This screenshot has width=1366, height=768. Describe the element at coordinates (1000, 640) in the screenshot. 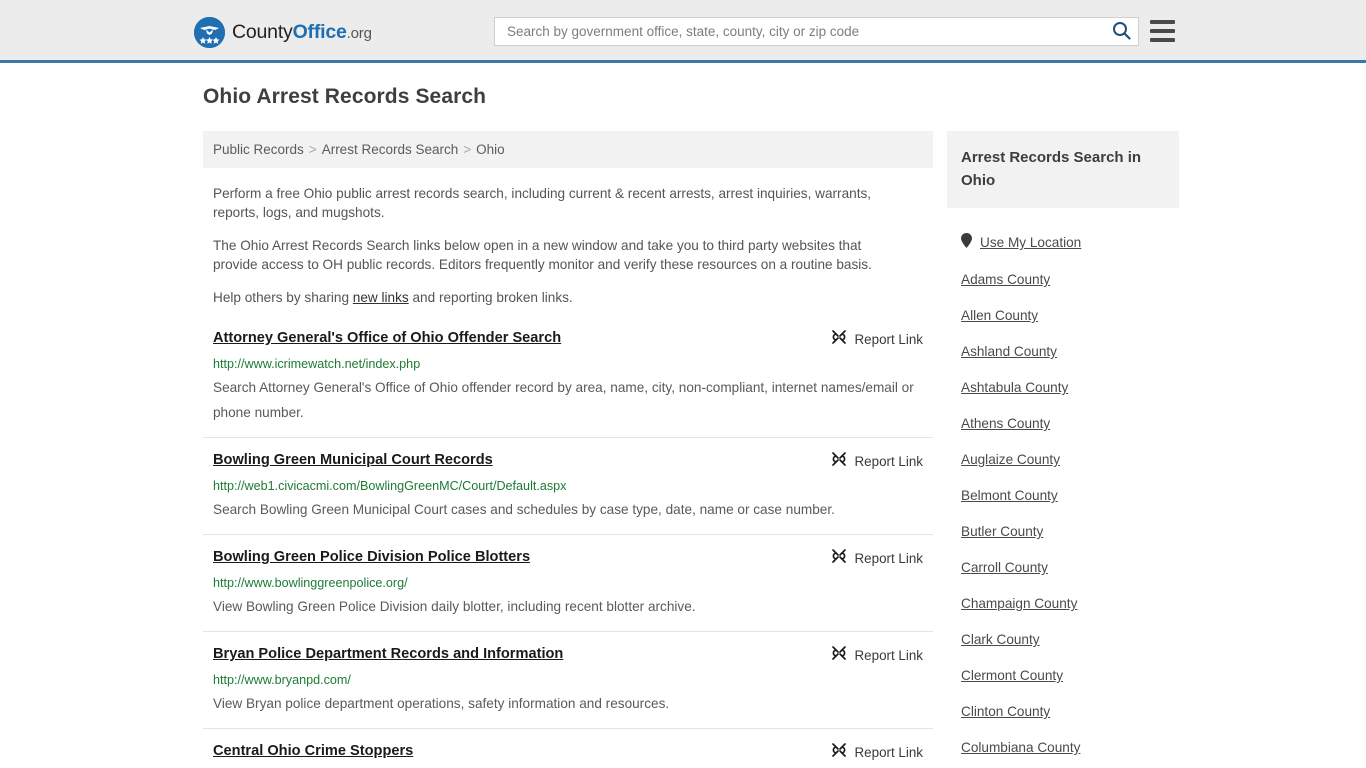

I see `county-link: Clark County` at that location.